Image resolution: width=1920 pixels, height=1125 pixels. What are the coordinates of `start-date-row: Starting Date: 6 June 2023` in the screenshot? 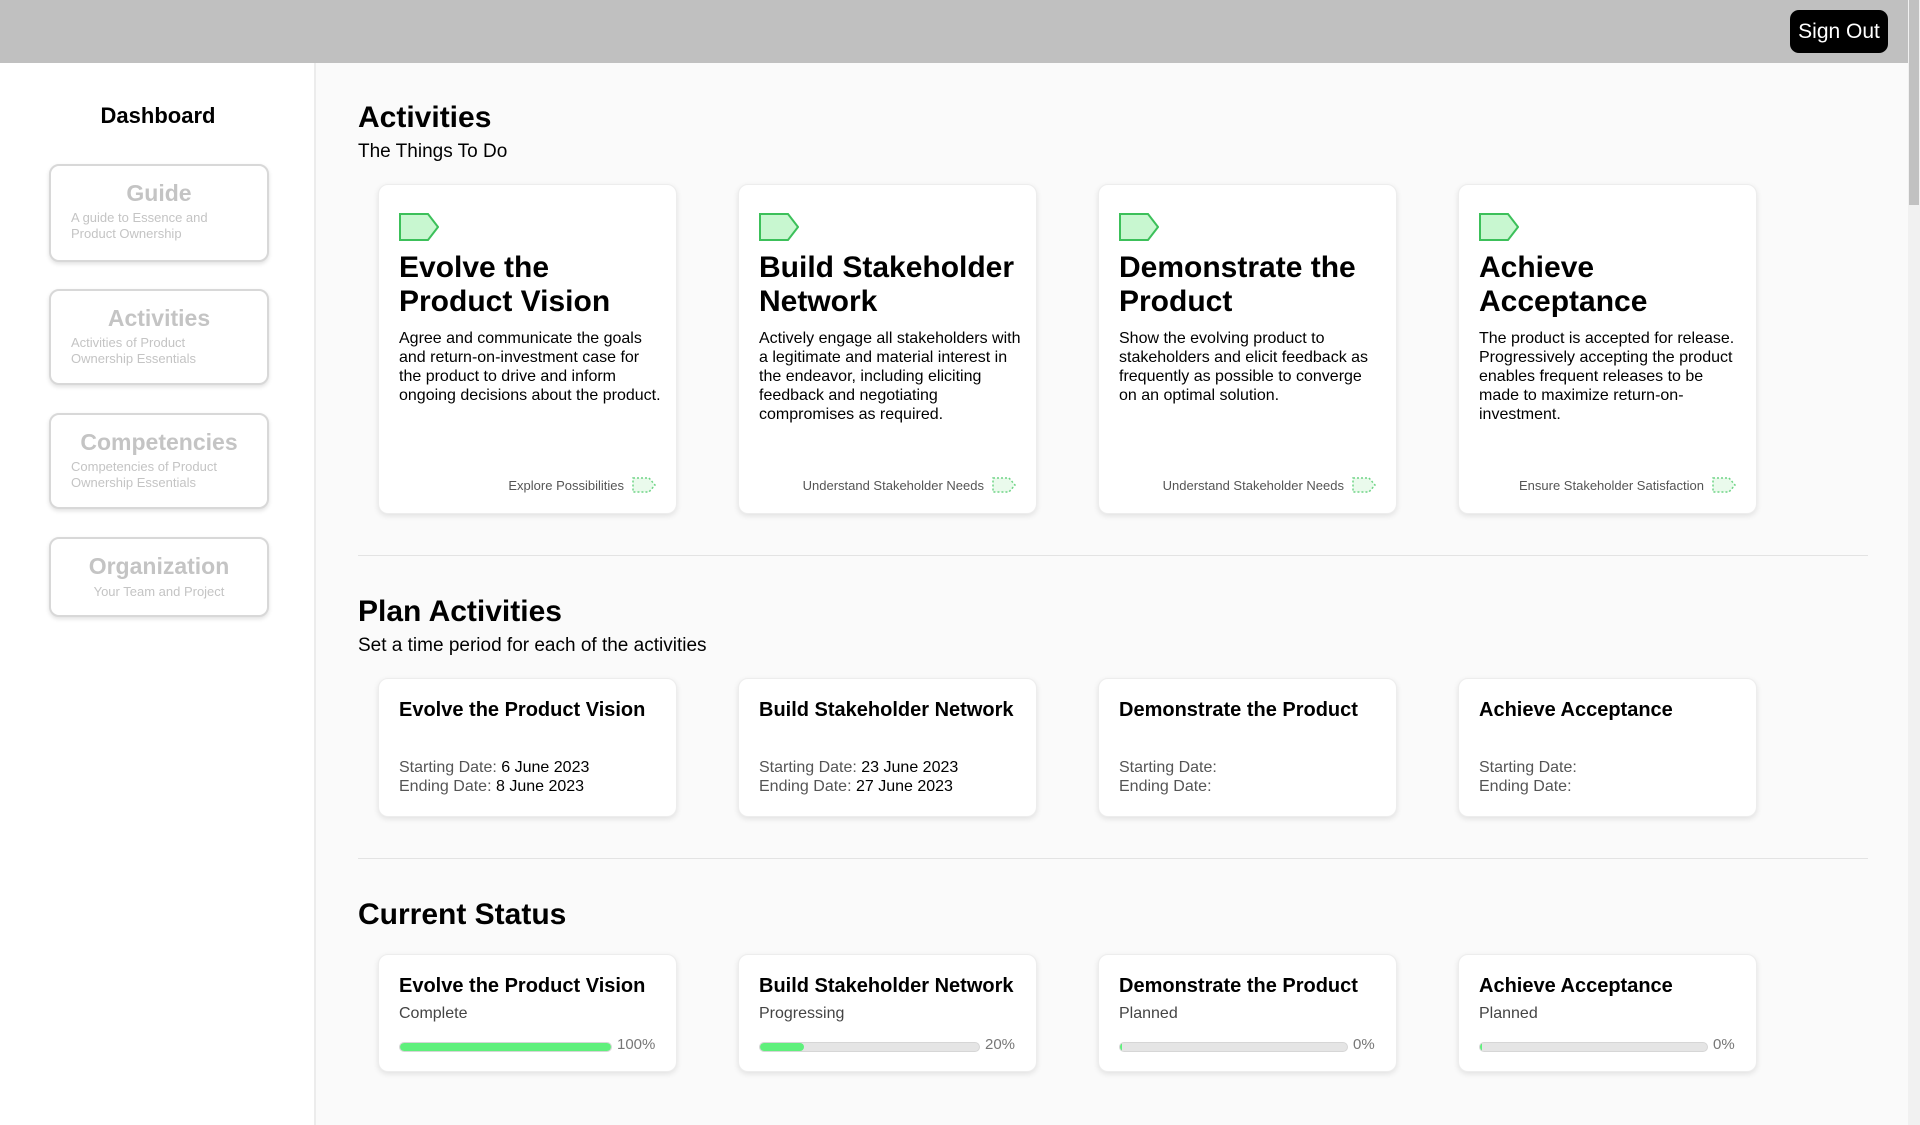 It's located at (494, 768).